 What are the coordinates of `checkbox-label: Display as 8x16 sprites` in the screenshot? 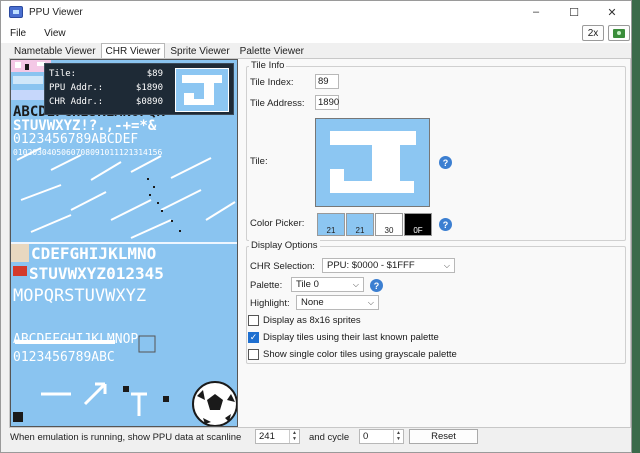 It's located at (312, 320).